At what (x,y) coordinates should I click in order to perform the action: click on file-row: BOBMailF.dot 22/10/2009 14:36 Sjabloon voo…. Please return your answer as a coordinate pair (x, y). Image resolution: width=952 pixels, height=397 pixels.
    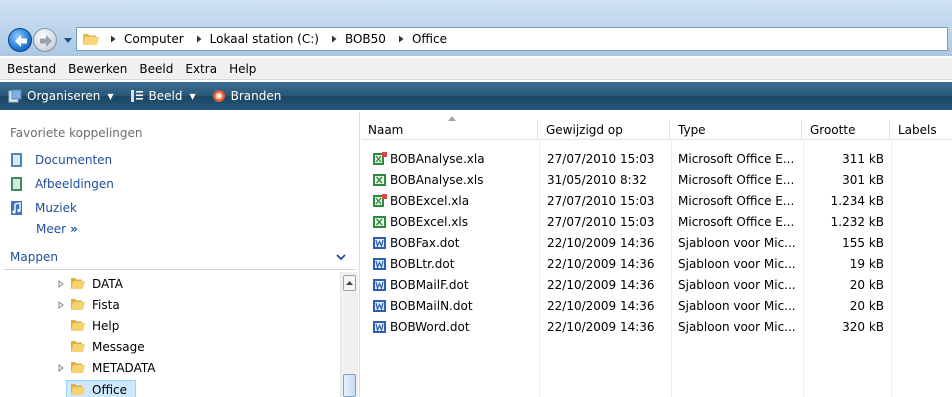
    Looking at the image, I should click on (657, 285).